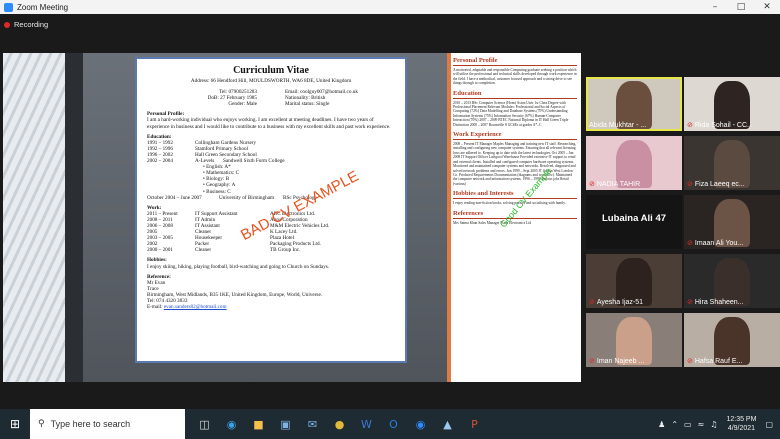  I want to click on participant-name: ⊘ NADIA TAHIR, so click(615, 184).